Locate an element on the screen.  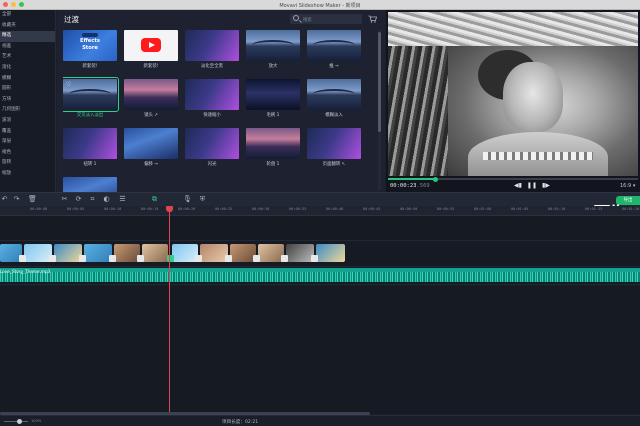
transition-tile: 淡化至全黑 is located at coordinates (212, 51).